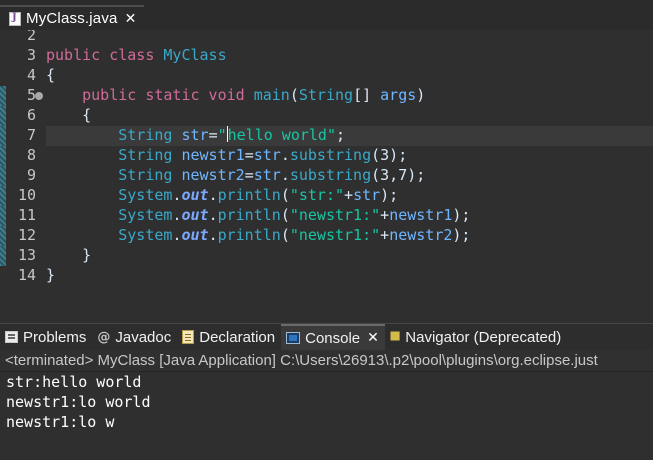 This screenshot has width=653, height=460. What do you see at coordinates (31, 37) in the screenshot?
I see `line-number: 2` at bounding box center [31, 37].